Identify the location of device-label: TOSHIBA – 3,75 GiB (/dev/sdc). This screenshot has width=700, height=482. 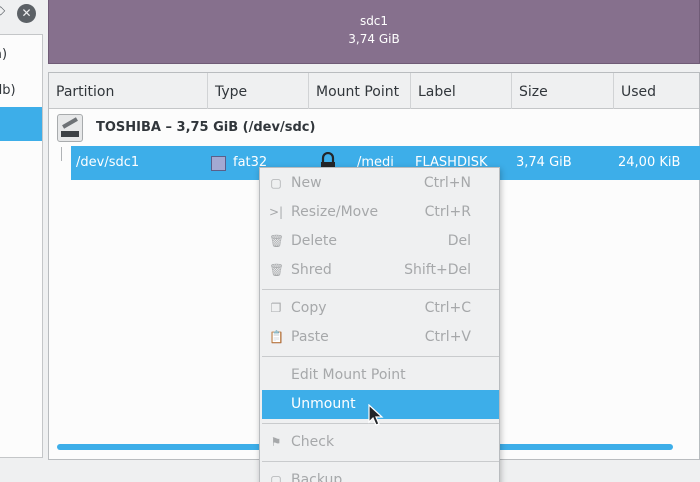
(206, 127).